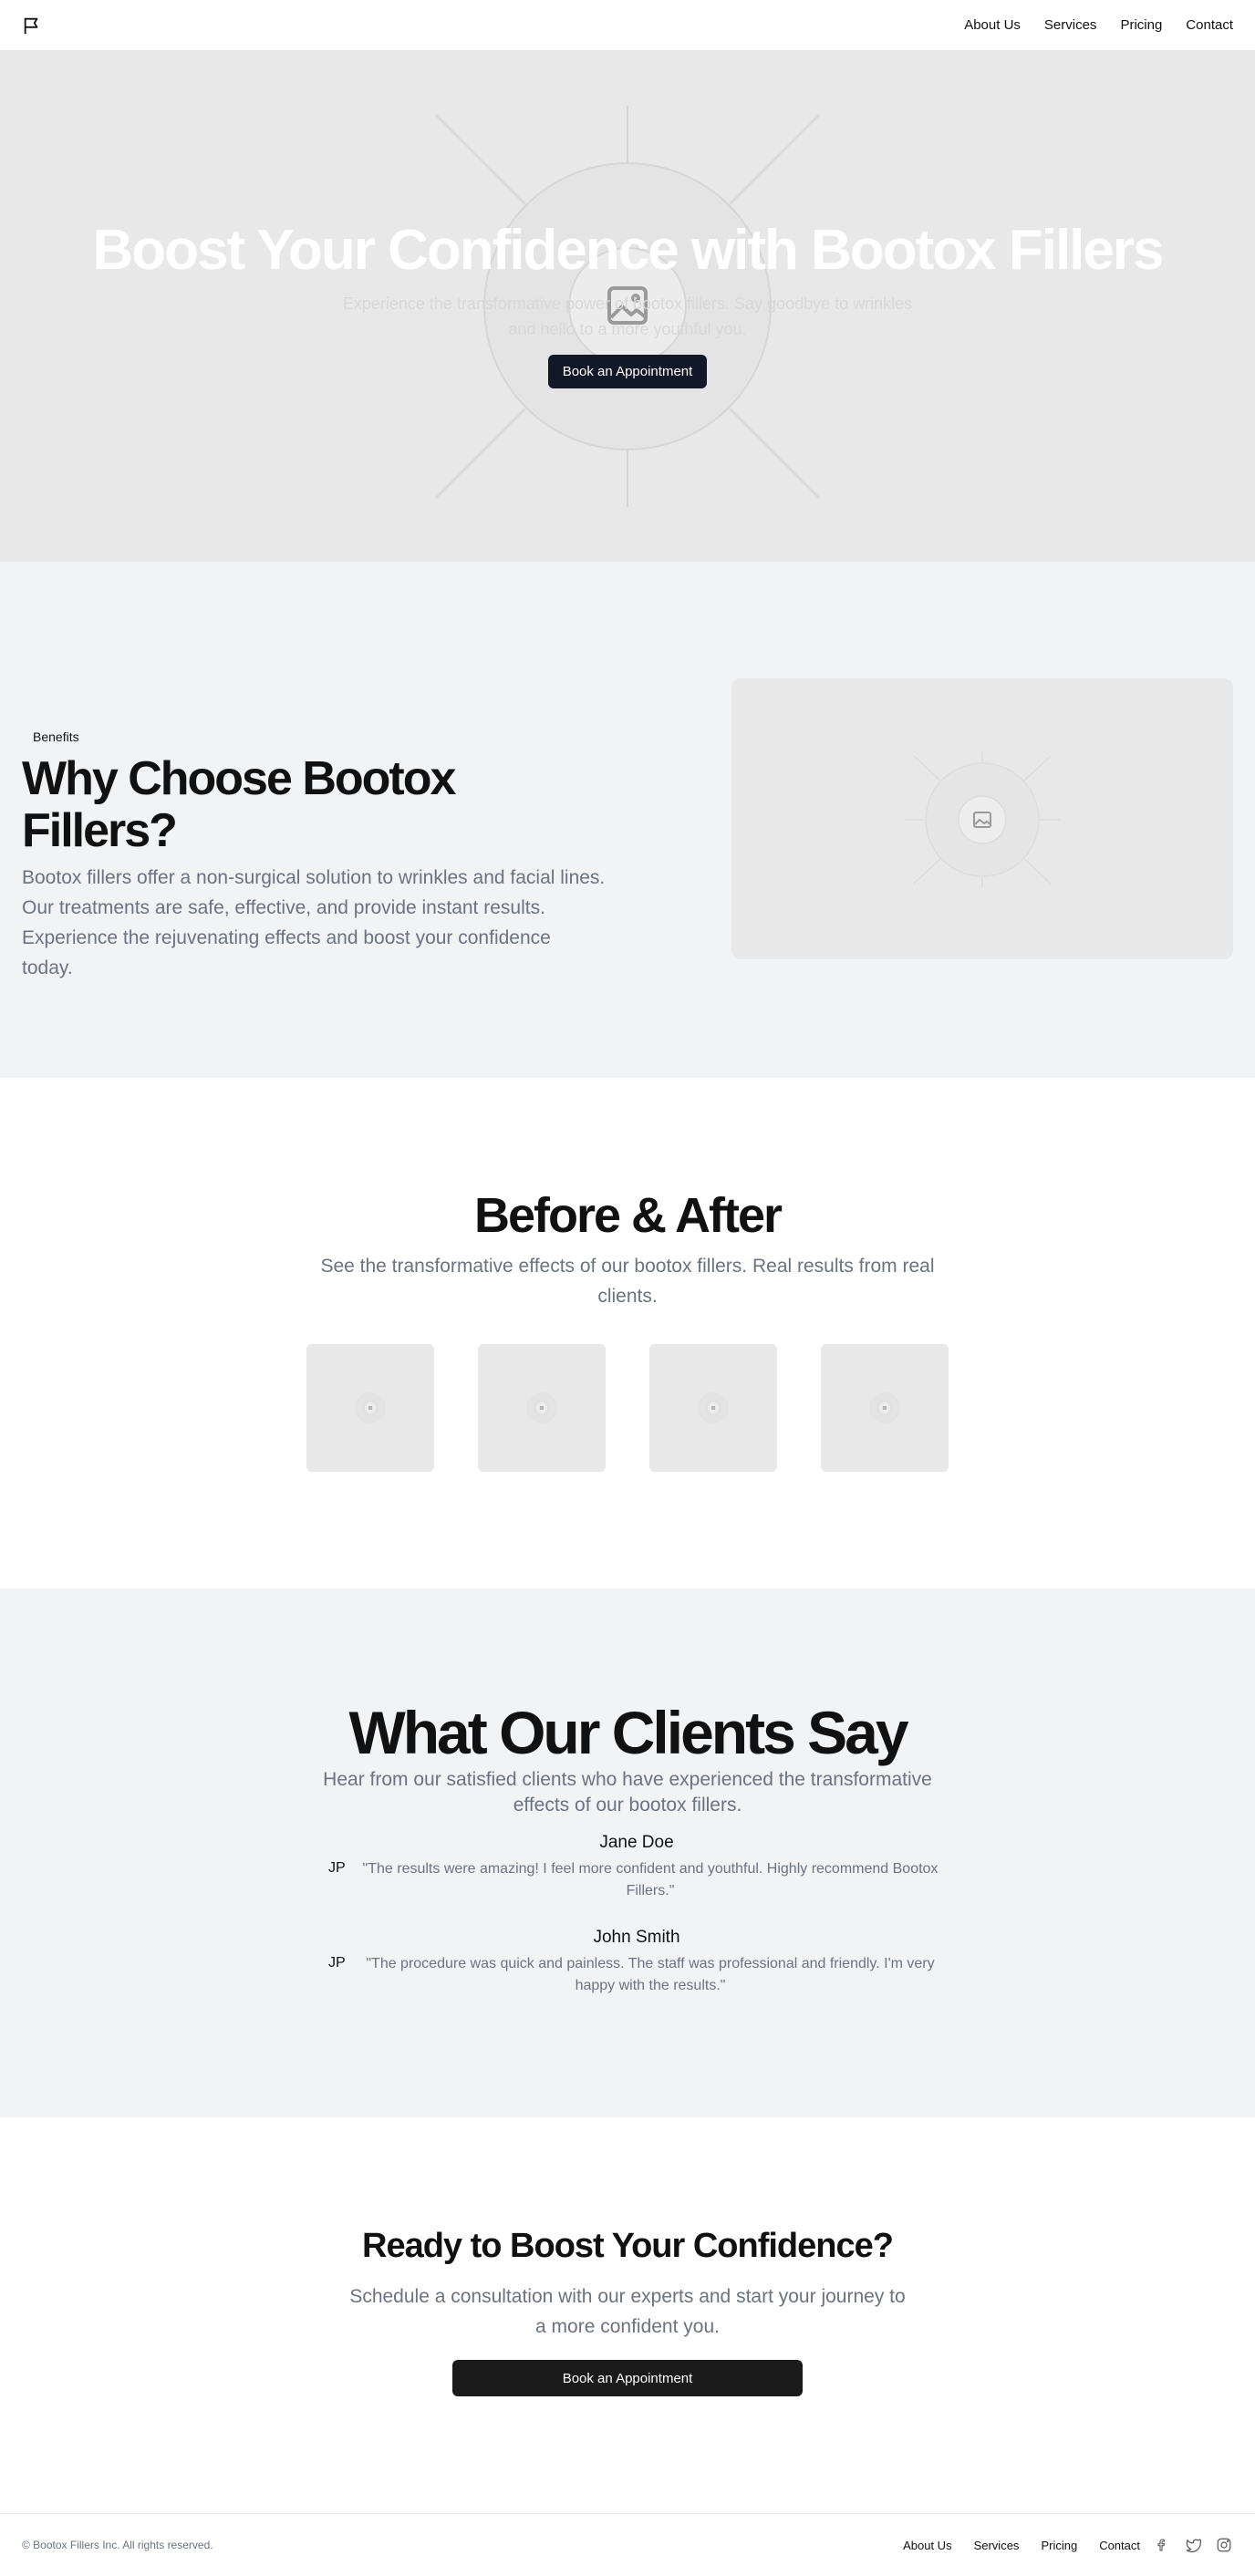 This screenshot has width=1255, height=2576. I want to click on before-after-title: Before & After, so click(628, 1215).